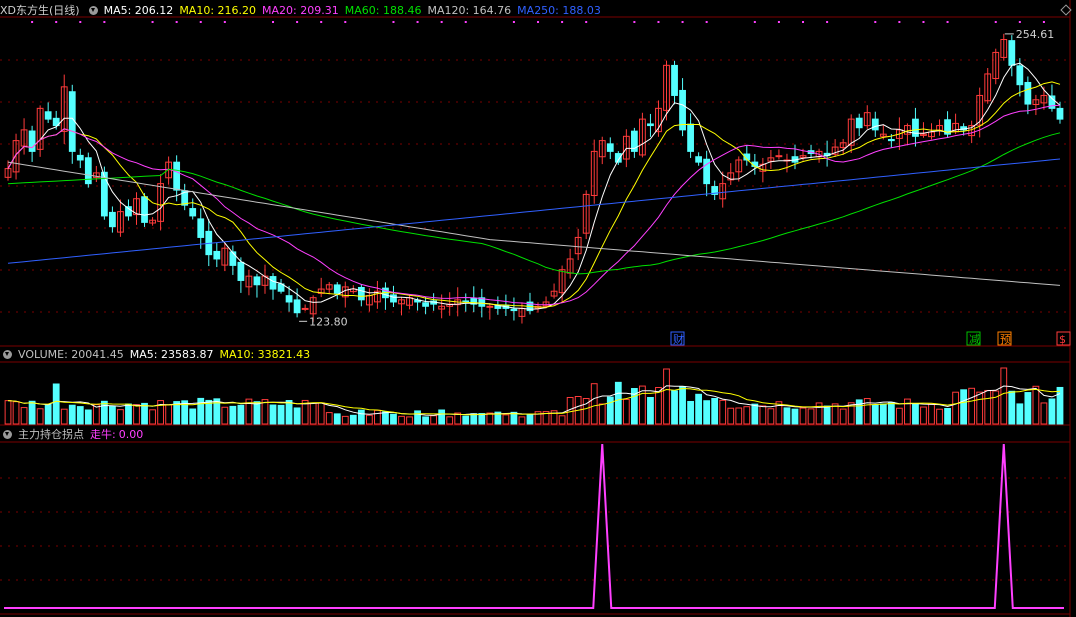 This screenshot has height=617, width=1076. Describe the element at coordinates (469, 10) in the screenshot. I see `ma120-label: MA120: 164.76` at that location.